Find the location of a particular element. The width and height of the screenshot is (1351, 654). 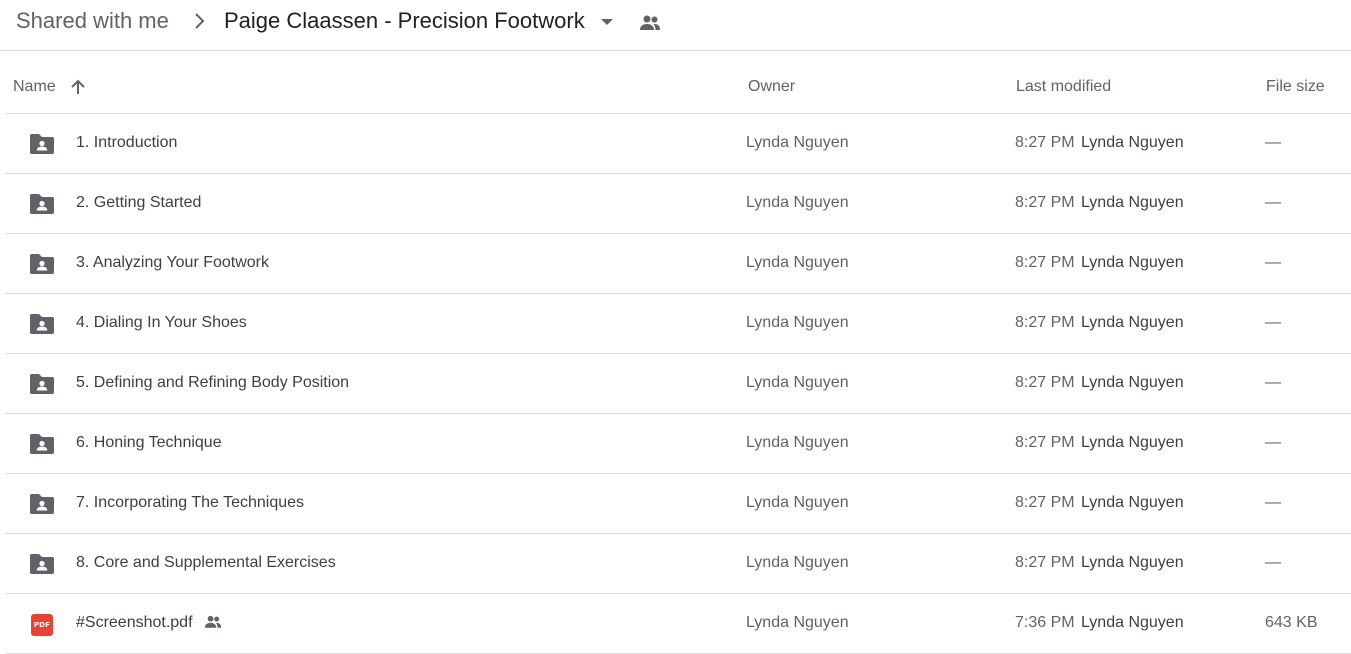

column-header-row: Name Owner Last modified File size is located at coordinates (678, 82).